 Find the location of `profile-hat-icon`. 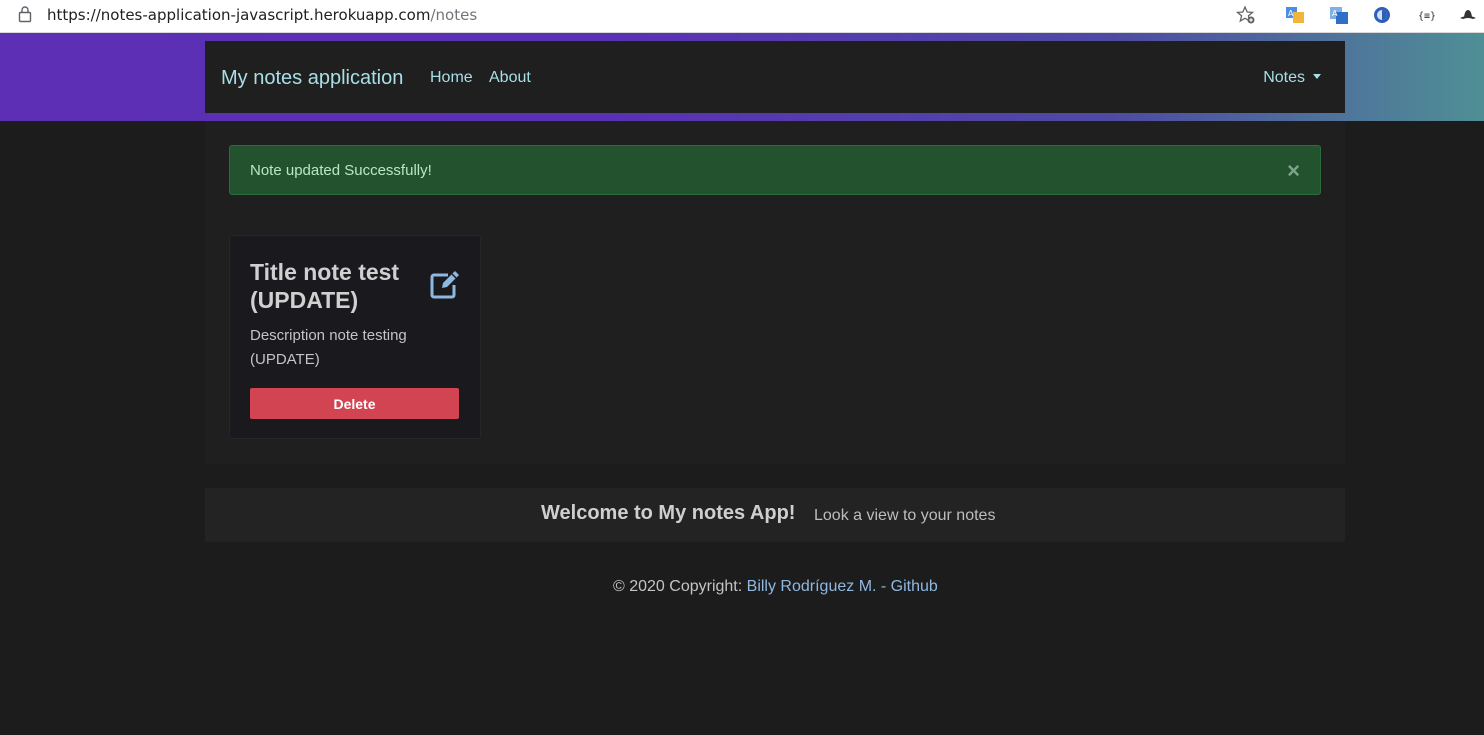

profile-hat-icon is located at coordinates (1468, 15).